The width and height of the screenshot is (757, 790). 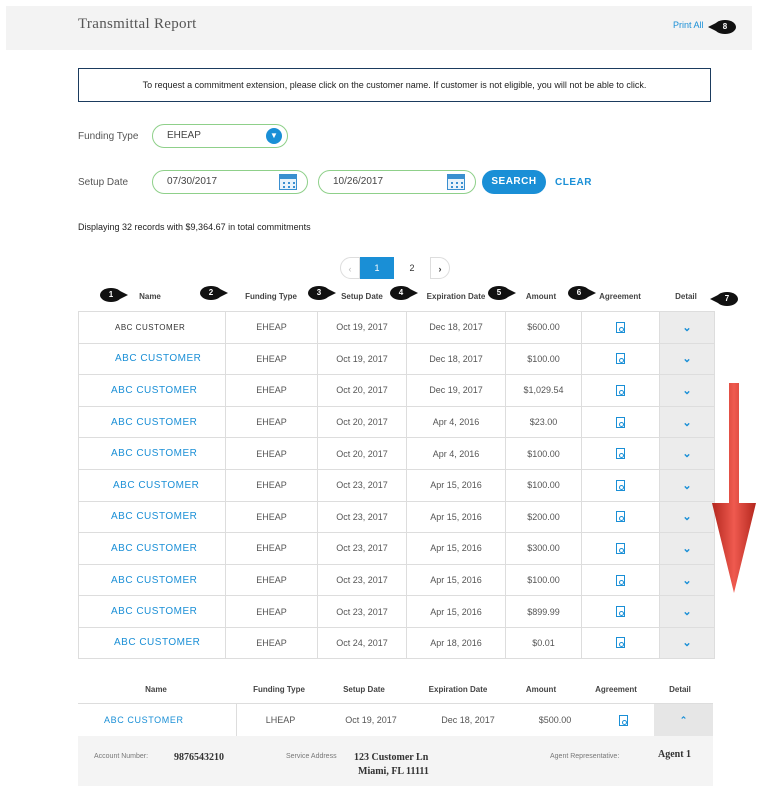 What do you see at coordinates (440, 268) in the screenshot?
I see `next-page-button: ›` at bounding box center [440, 268].